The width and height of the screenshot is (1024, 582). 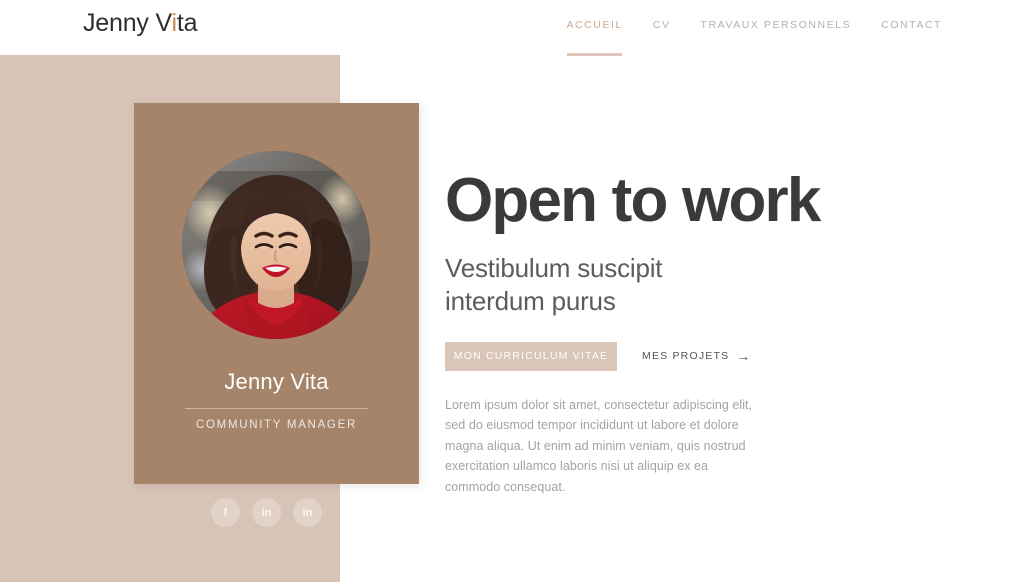 I want to click on facebook-icon: f, so click(x=225, y=512).